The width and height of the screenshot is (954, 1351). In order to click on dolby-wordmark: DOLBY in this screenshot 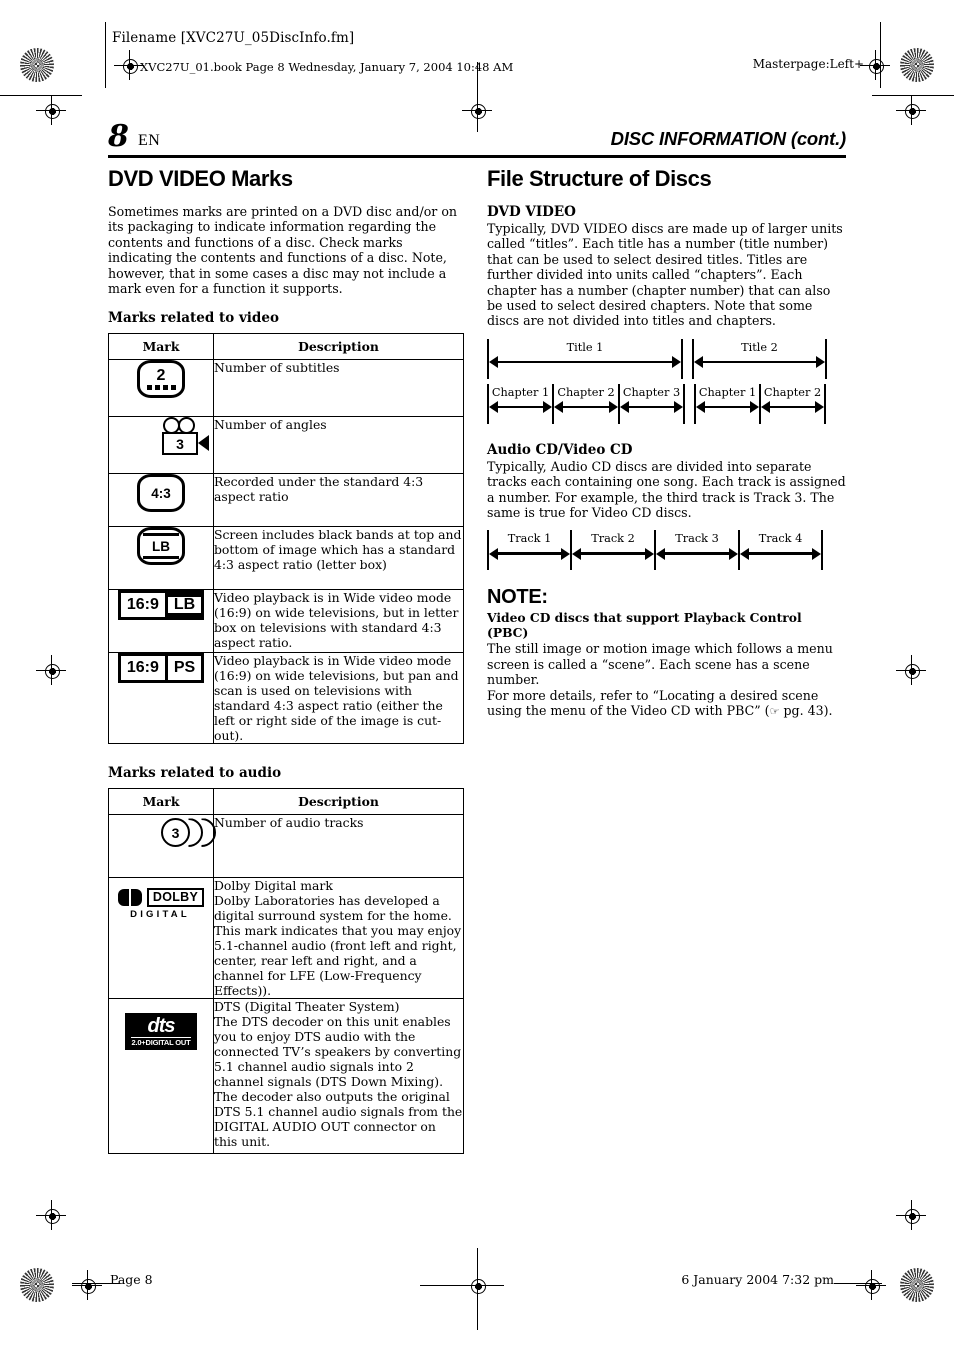, I will do `click(175, 898)`.